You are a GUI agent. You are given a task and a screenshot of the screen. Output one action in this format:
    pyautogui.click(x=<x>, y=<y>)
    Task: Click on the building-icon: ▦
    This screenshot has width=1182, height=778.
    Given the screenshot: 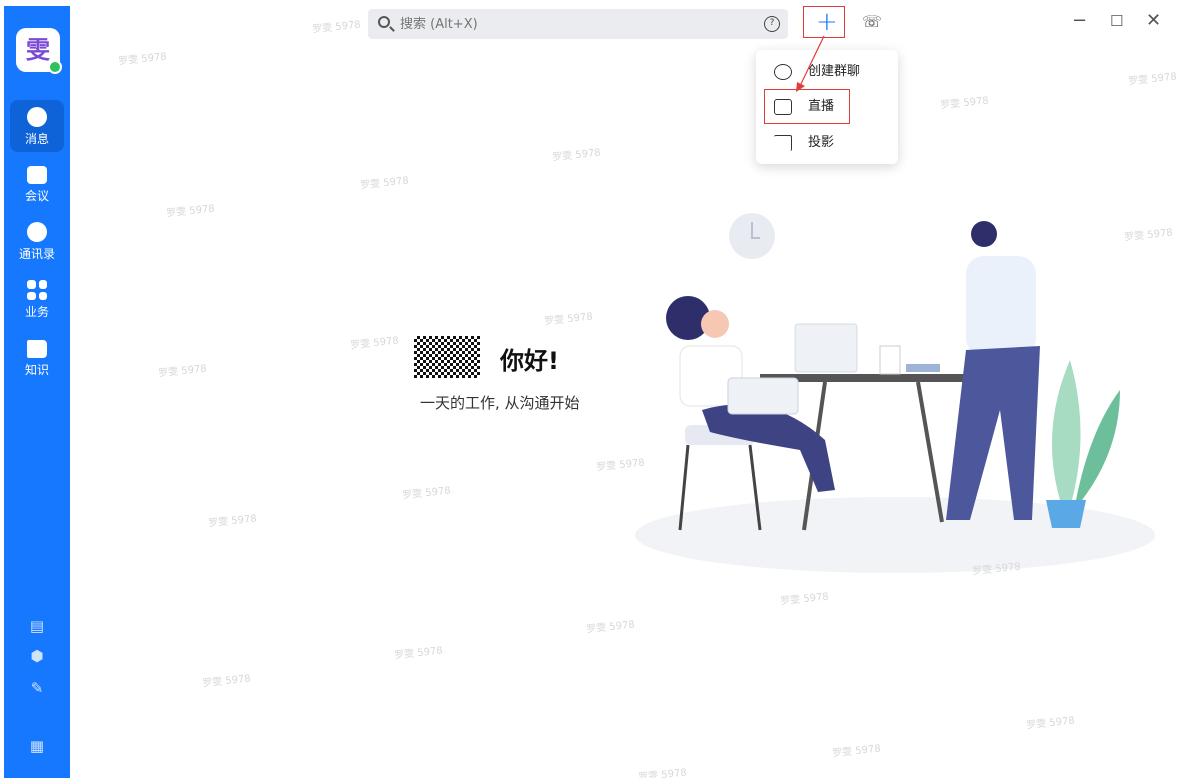 What is the action you would take?
    pyautogui.click(x=37, y=746)
    